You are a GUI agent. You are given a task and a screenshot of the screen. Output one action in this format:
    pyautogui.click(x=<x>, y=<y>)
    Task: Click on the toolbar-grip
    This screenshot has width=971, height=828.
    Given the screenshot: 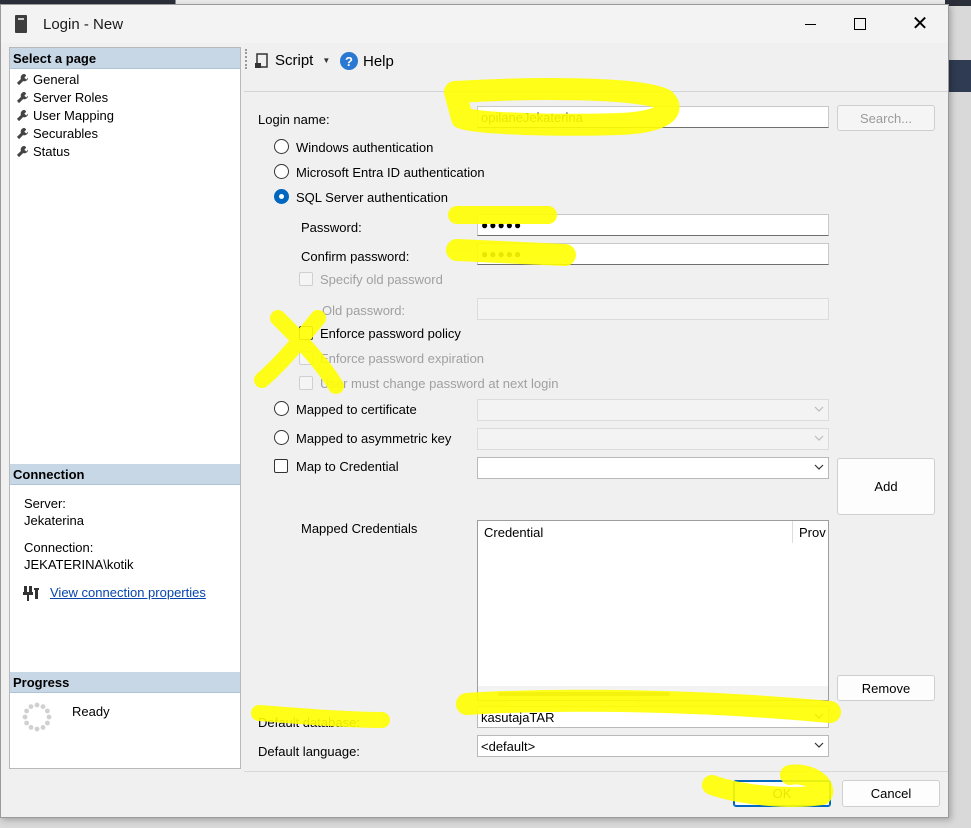 What is the action you would take?
    pyautogui.click(x=246, y=59)
    